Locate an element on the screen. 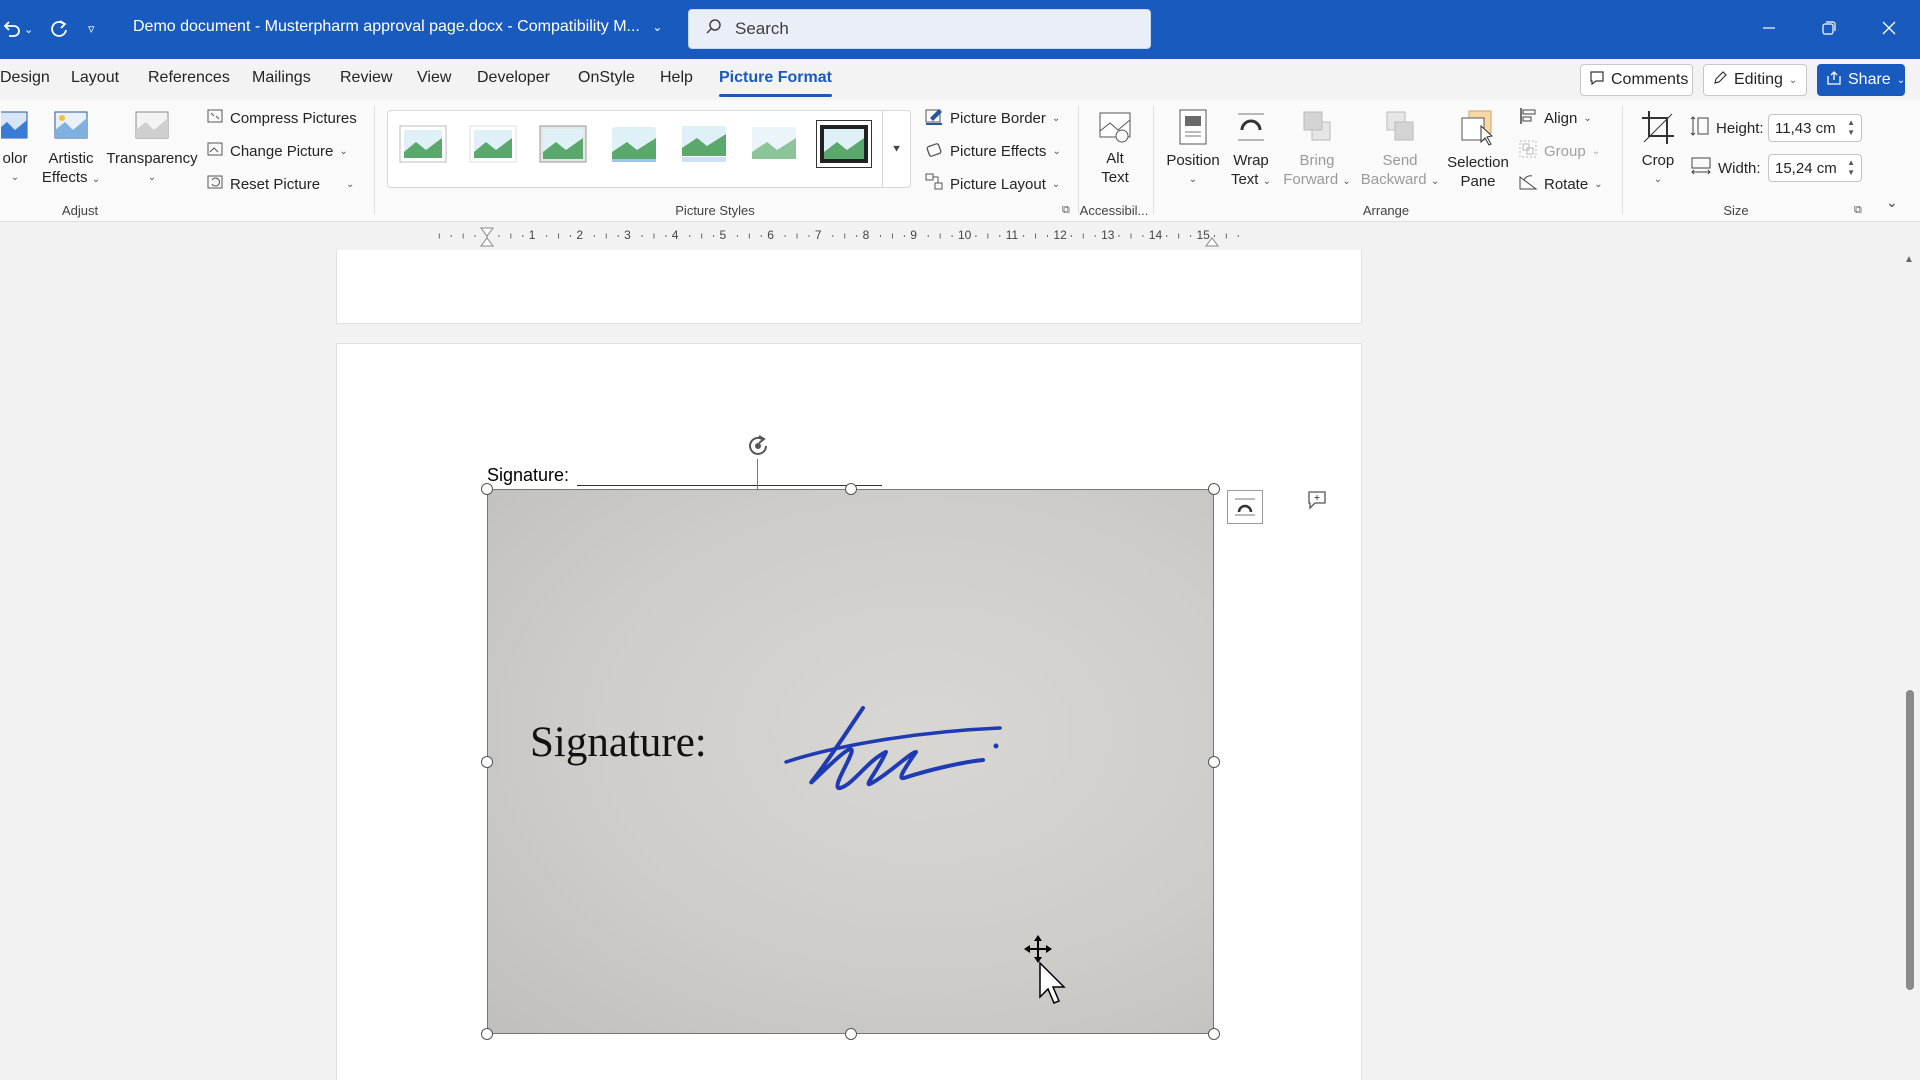 The image size is (1920, 1080). resize-handle-top-left is located at coordinates (487, 489).